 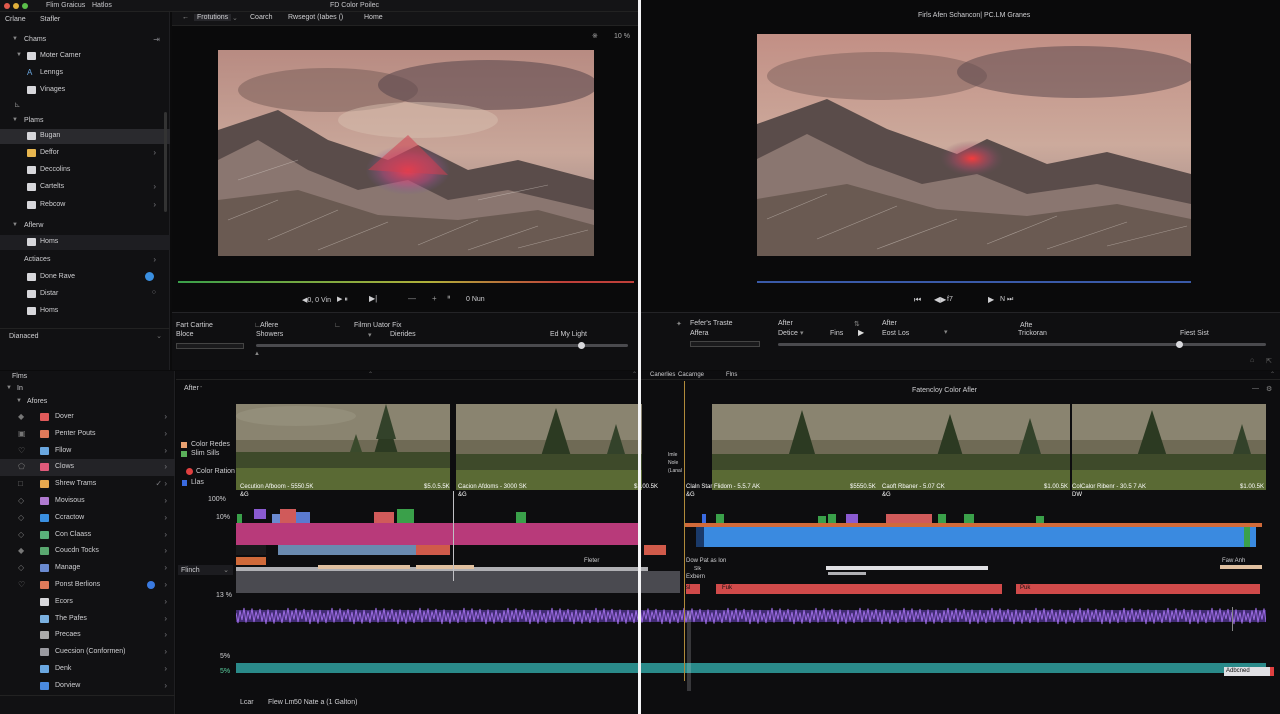 I want to click on app-name: Flim Graicus, so click(x=65, y=5).